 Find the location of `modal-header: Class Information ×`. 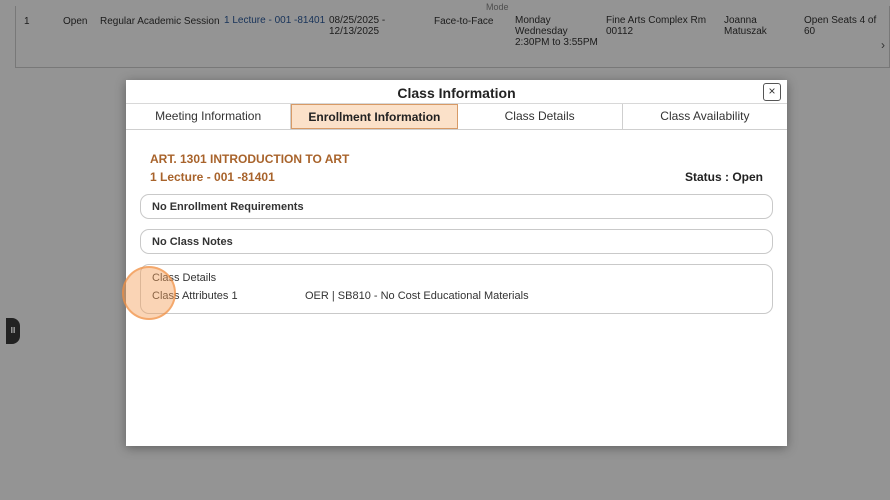

modal-header: Class Information × is located at coordinates (456, 92).